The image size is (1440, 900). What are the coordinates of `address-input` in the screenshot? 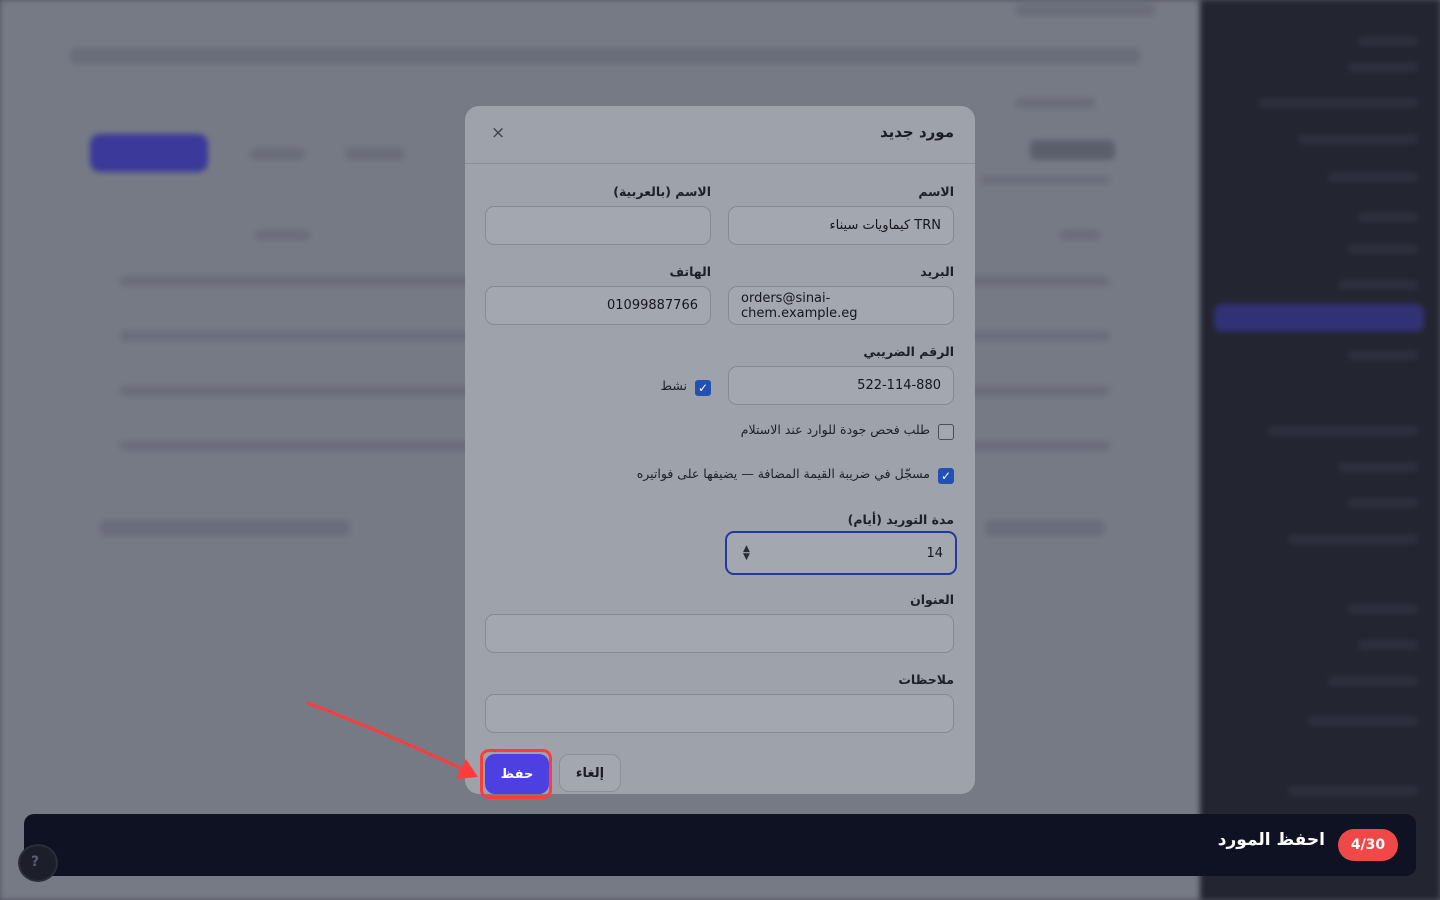 It's located at (719, 633).